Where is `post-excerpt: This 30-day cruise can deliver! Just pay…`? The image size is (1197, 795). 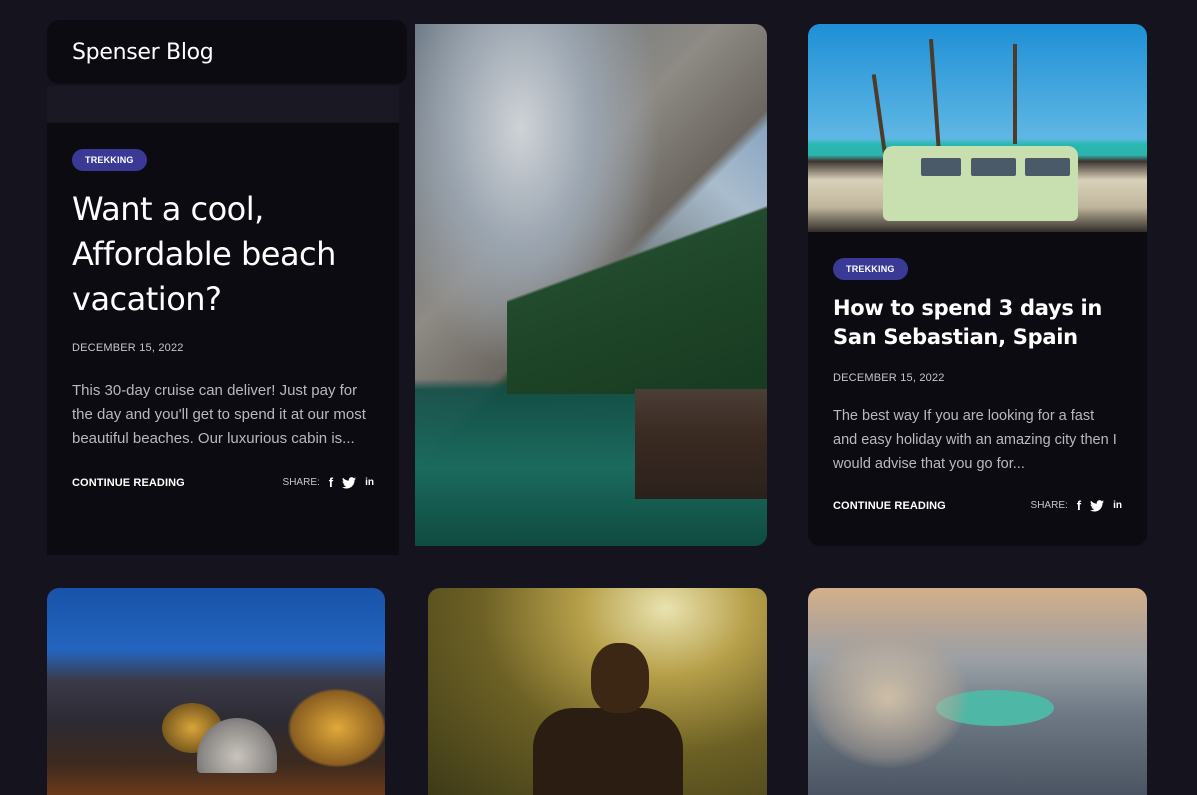 post-excerpt: This 30-day cruise can deliver! Just pay… is located at coordinates (219, 414).